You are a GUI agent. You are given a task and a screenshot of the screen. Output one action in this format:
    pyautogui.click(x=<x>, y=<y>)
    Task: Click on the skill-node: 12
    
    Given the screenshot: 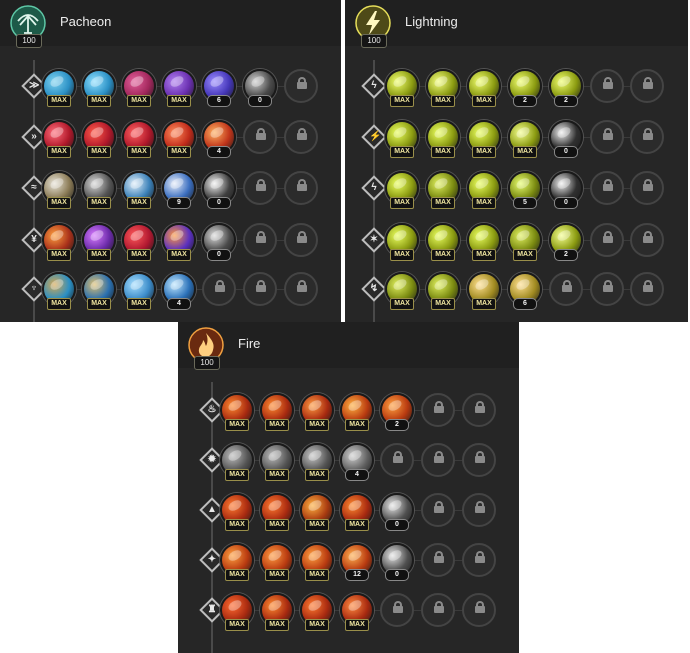 What is the action you would take?
    pyautogui.click(x=357, y=562)
    